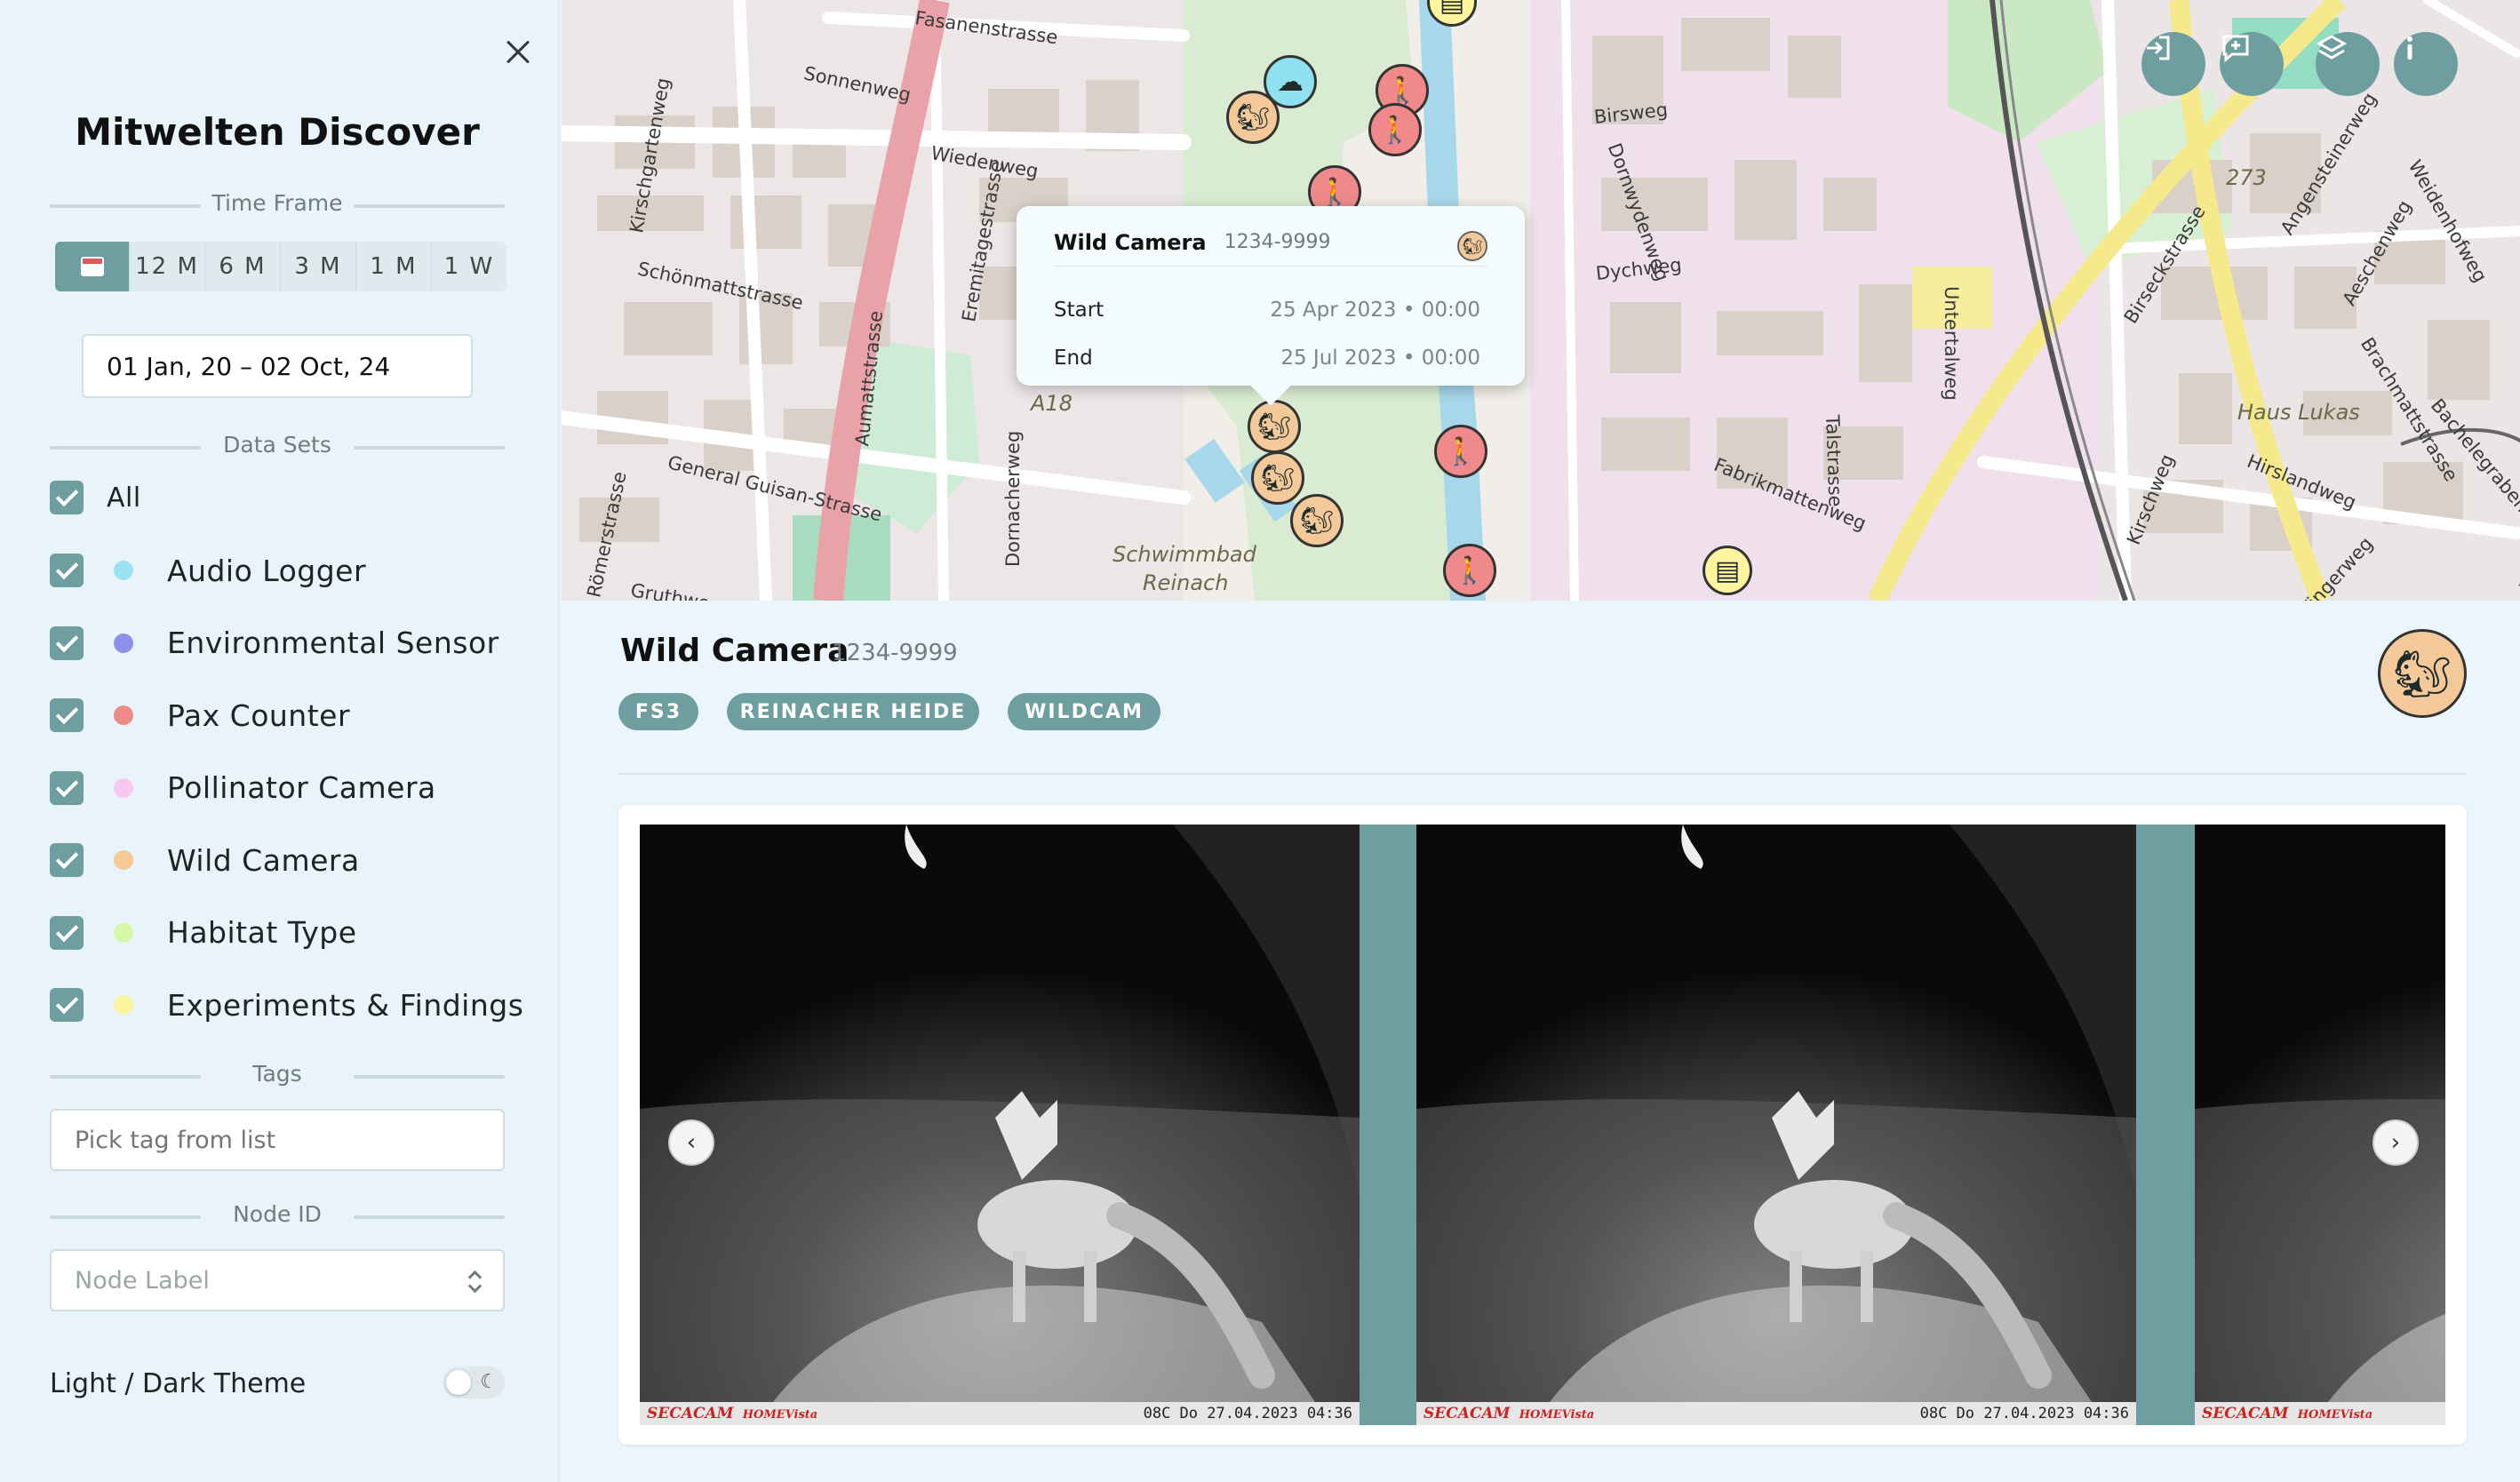  Describe the element at coordinates (277, 1075) in the screenshot. I see `tags-label: Tags` at that location.